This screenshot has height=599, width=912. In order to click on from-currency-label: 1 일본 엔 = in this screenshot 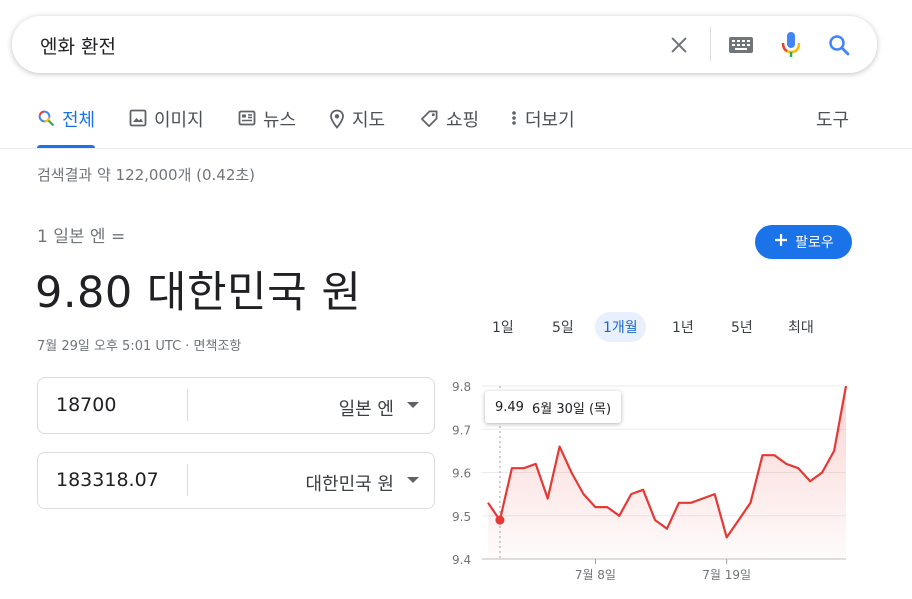, I will do `click(81, 237)`.